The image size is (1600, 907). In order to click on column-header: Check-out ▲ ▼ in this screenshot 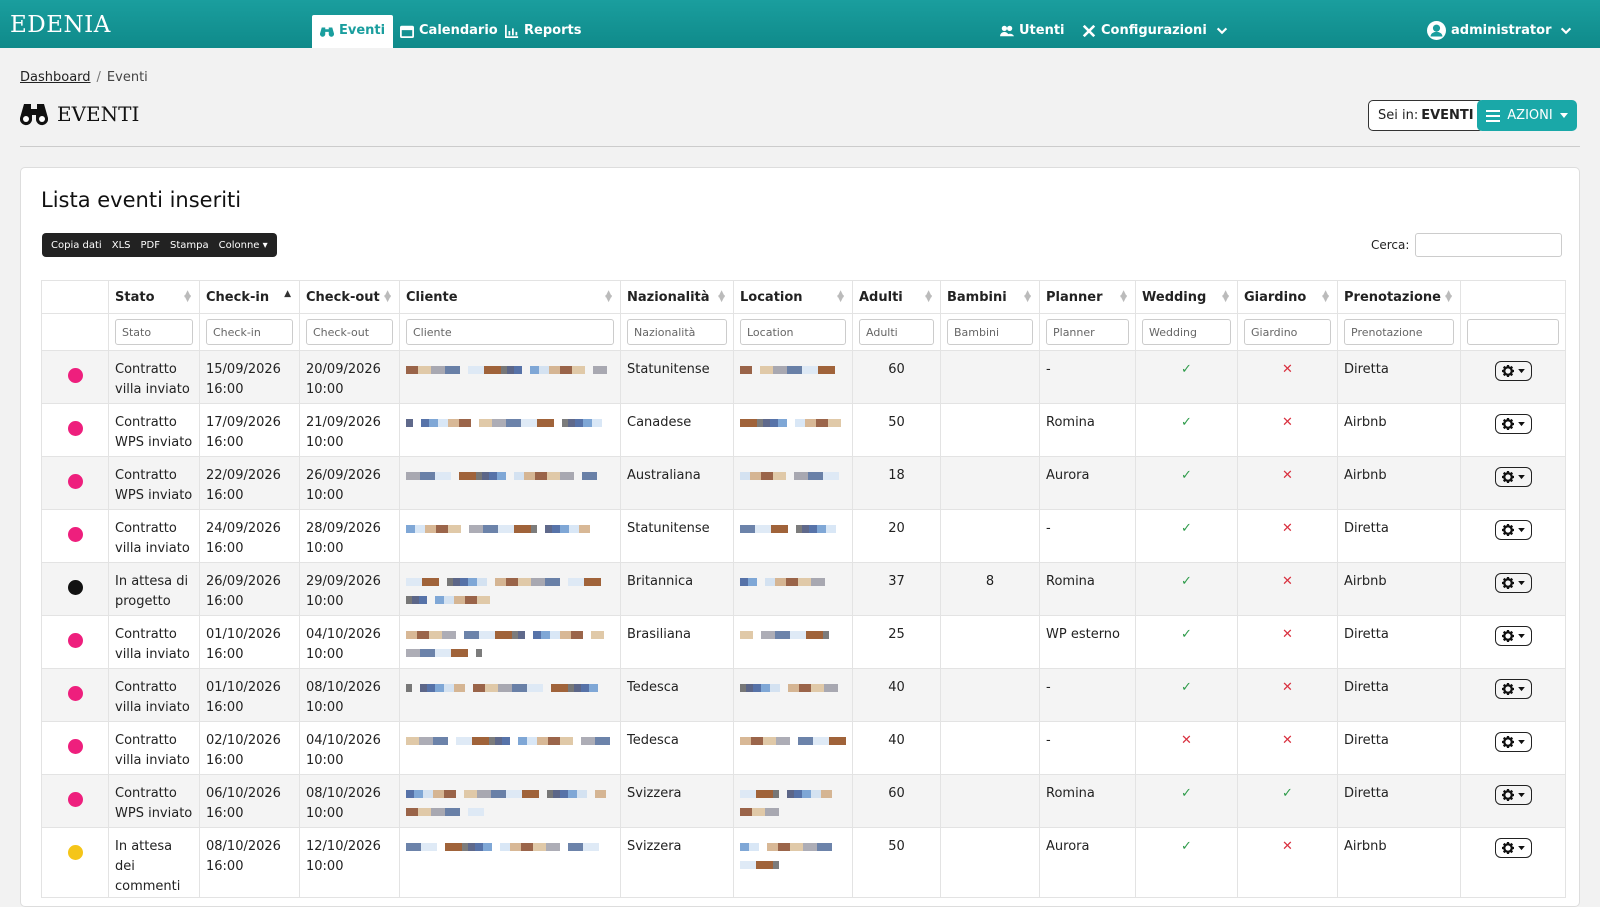, I will do `click(349, 297)`.